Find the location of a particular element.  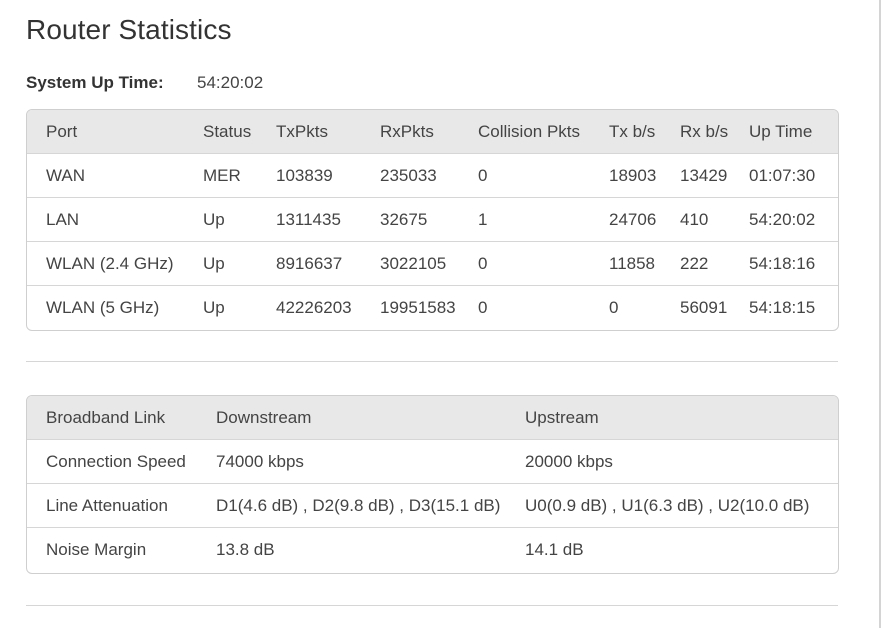

status-cell: MER is located at coordinates (239, 175).